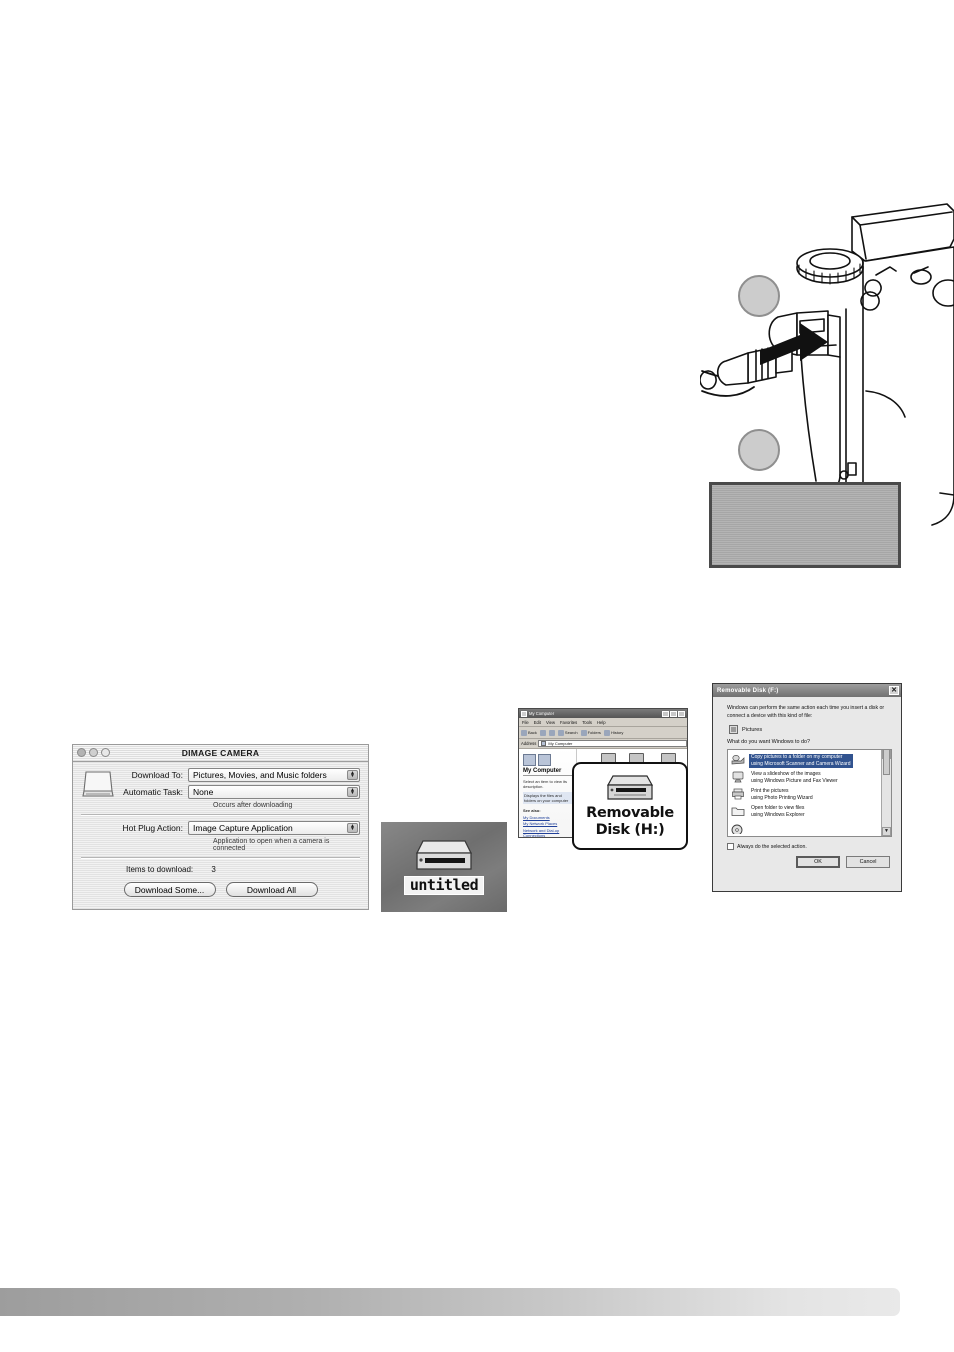 Image resolution: width=954 pixels, height=1352 pixels. What do you see at coordinates (203, 792) in the screenshot?
I see `automatic-task-value: None` at bounding box center [203, 792].